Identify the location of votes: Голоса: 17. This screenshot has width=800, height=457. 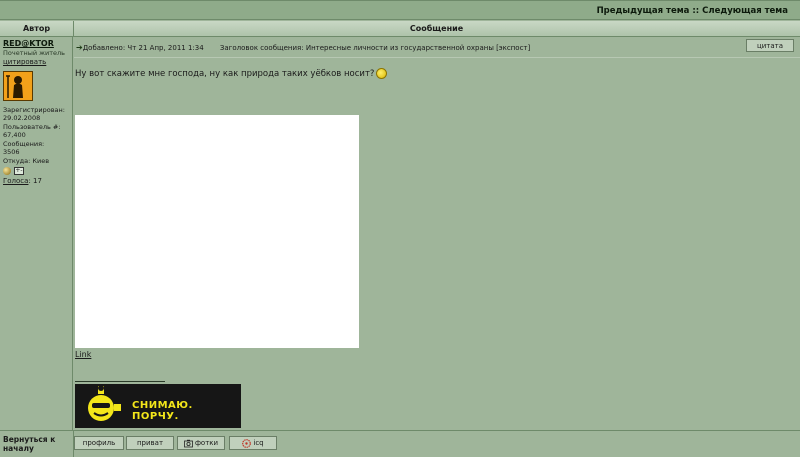
(22, 181).